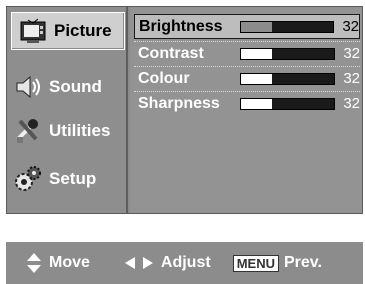 Image resolution: width=365 pixels, height=284 pixels. What do you see at coordinates (33, 31) in the screenshot?
I see `tv-picture-icon` at bounding box center [33, 31].